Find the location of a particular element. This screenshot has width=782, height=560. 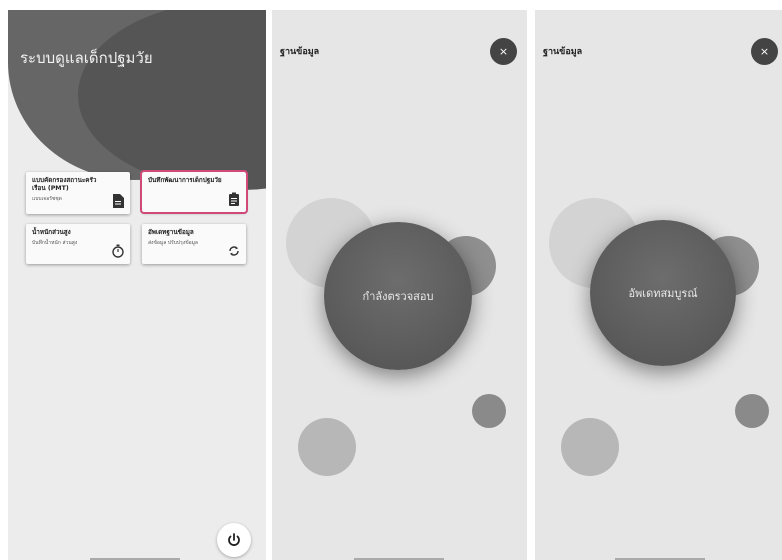

sync-icon is located at coordinates (234, 251).